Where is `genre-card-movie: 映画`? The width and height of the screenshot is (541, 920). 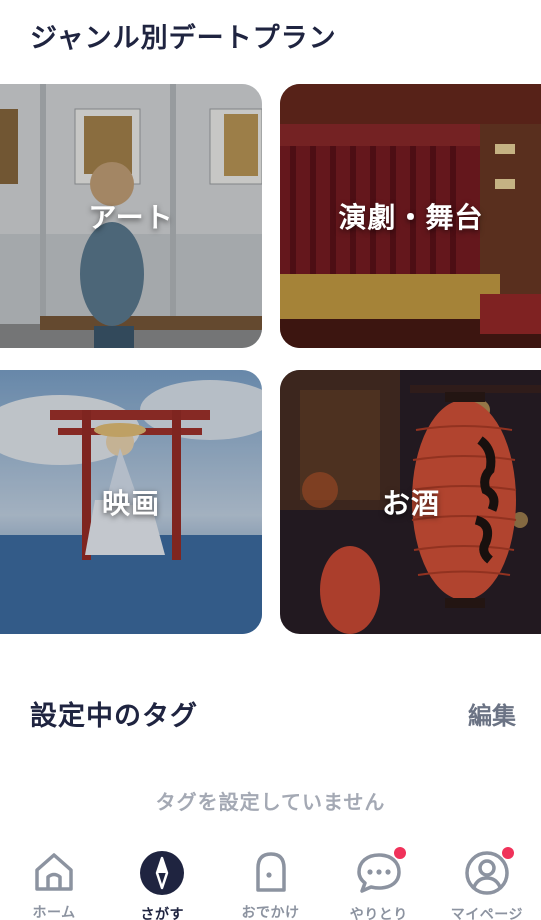 genre-card-movie: 映画 is located at coordinates (131, 502).